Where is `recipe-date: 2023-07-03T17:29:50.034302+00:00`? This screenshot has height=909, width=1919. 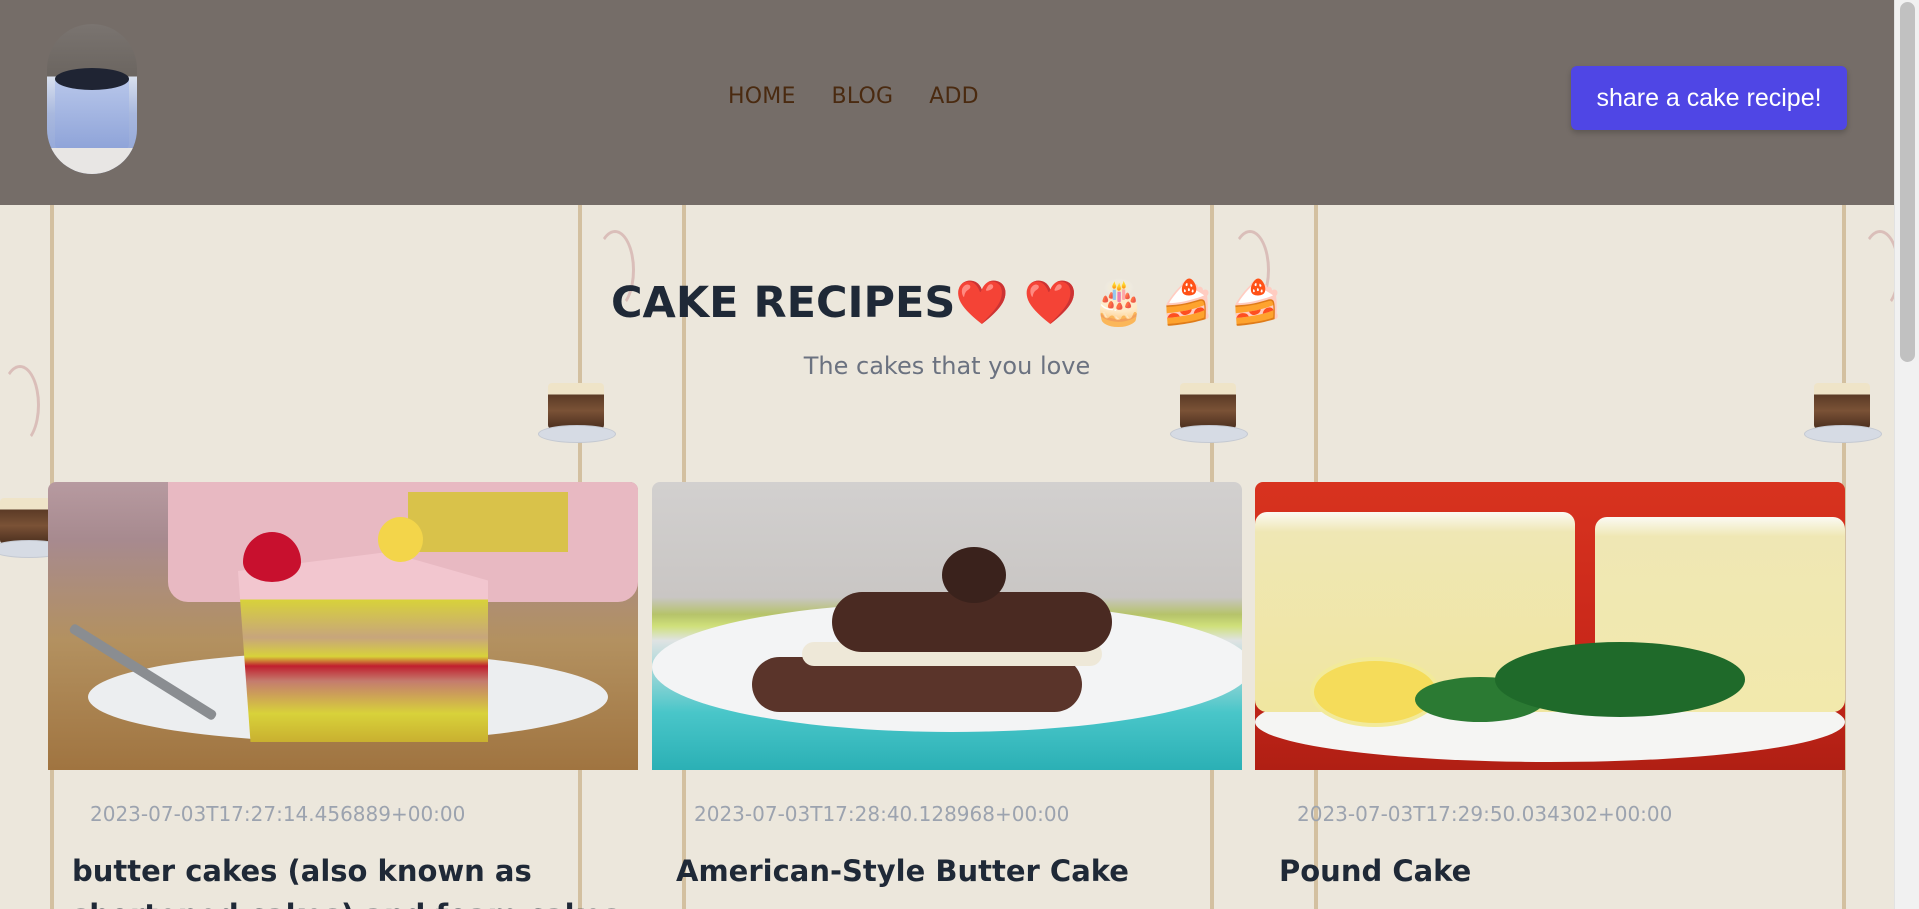 recipe-date: 2023-07-03T17:29:50.034302+00:00 is located at coordinates (1485, 814).